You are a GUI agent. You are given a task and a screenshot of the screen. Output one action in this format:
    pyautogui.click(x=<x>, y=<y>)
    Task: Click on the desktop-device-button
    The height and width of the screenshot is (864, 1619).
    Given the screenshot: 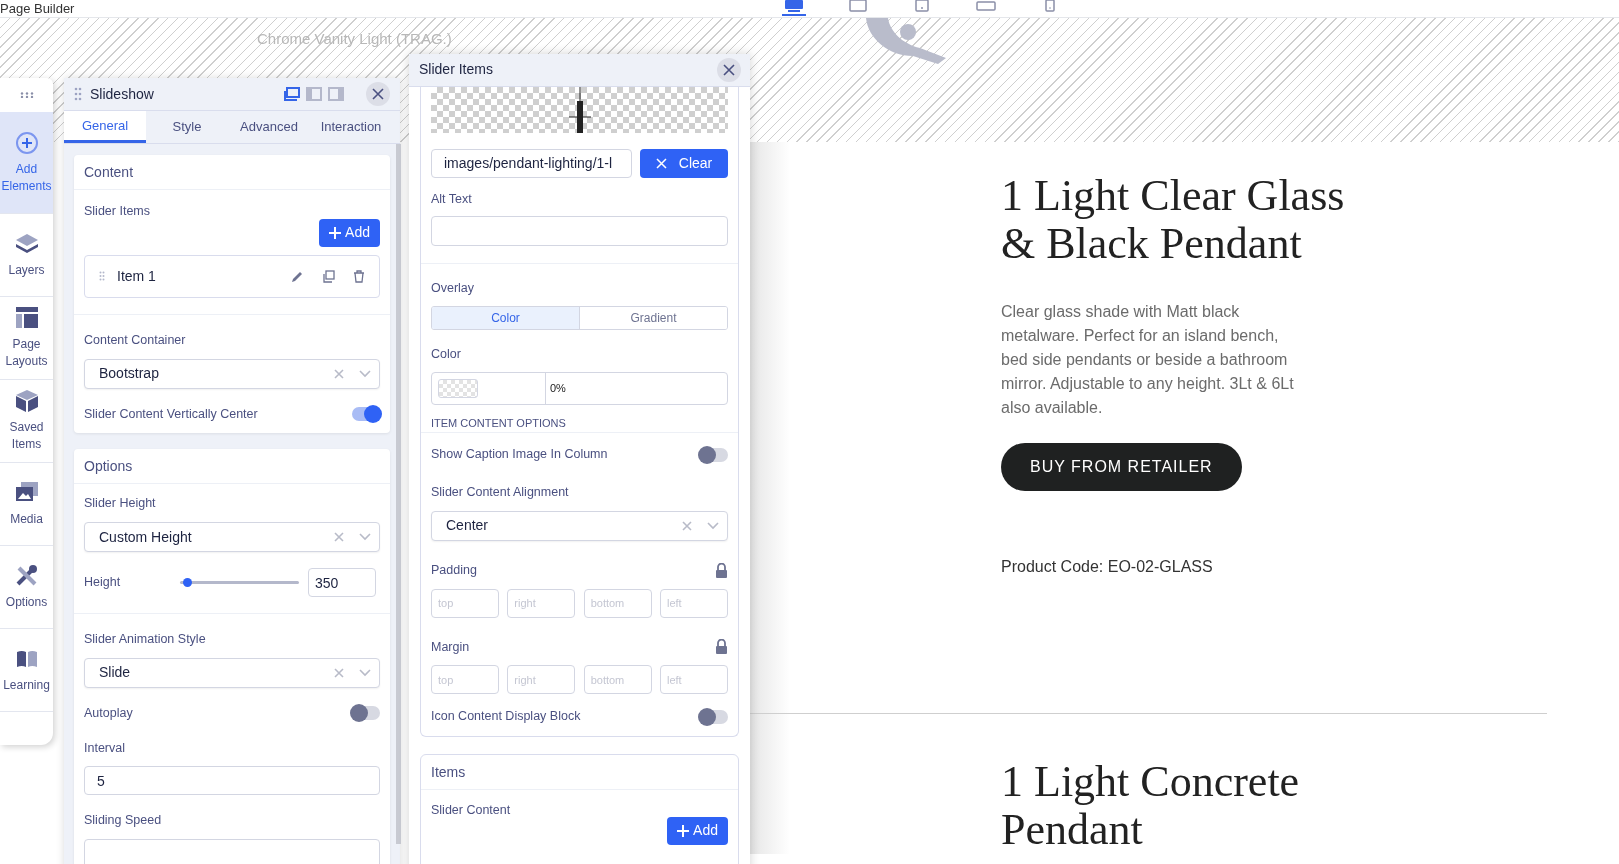 What is the action you would take?
    pyautogui.click(x=794, y=8)
    